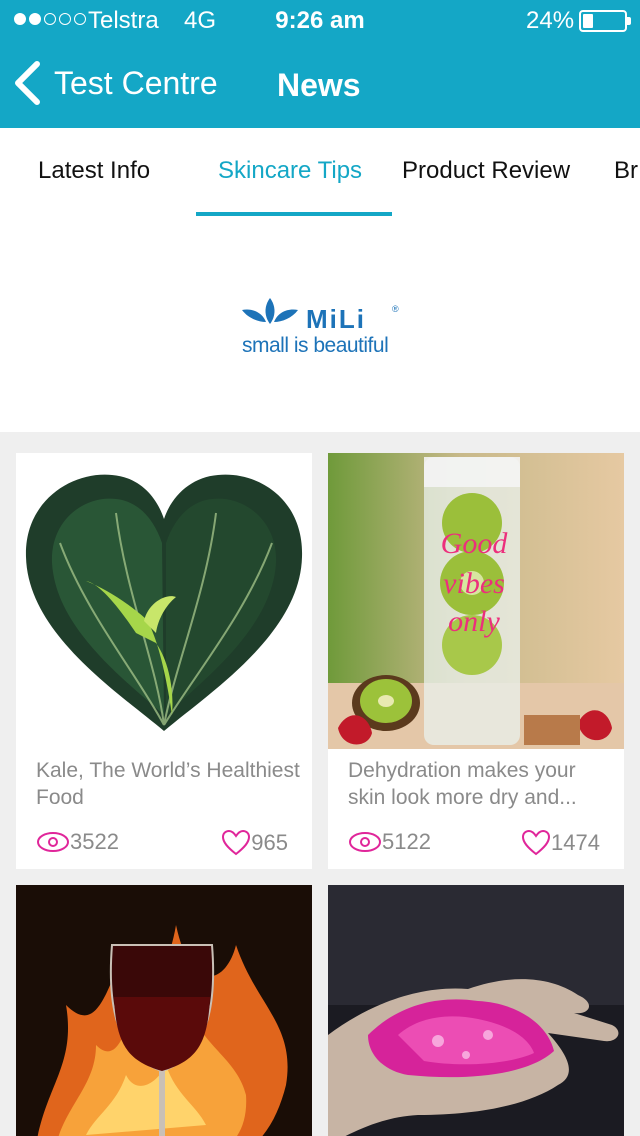 The width and height of the screenshot is (640, 1136). What do you see at coordinates (336, 319) in the screenshot?
I see `brand-wordmark: MiLi` at bounding box center [336, 319].